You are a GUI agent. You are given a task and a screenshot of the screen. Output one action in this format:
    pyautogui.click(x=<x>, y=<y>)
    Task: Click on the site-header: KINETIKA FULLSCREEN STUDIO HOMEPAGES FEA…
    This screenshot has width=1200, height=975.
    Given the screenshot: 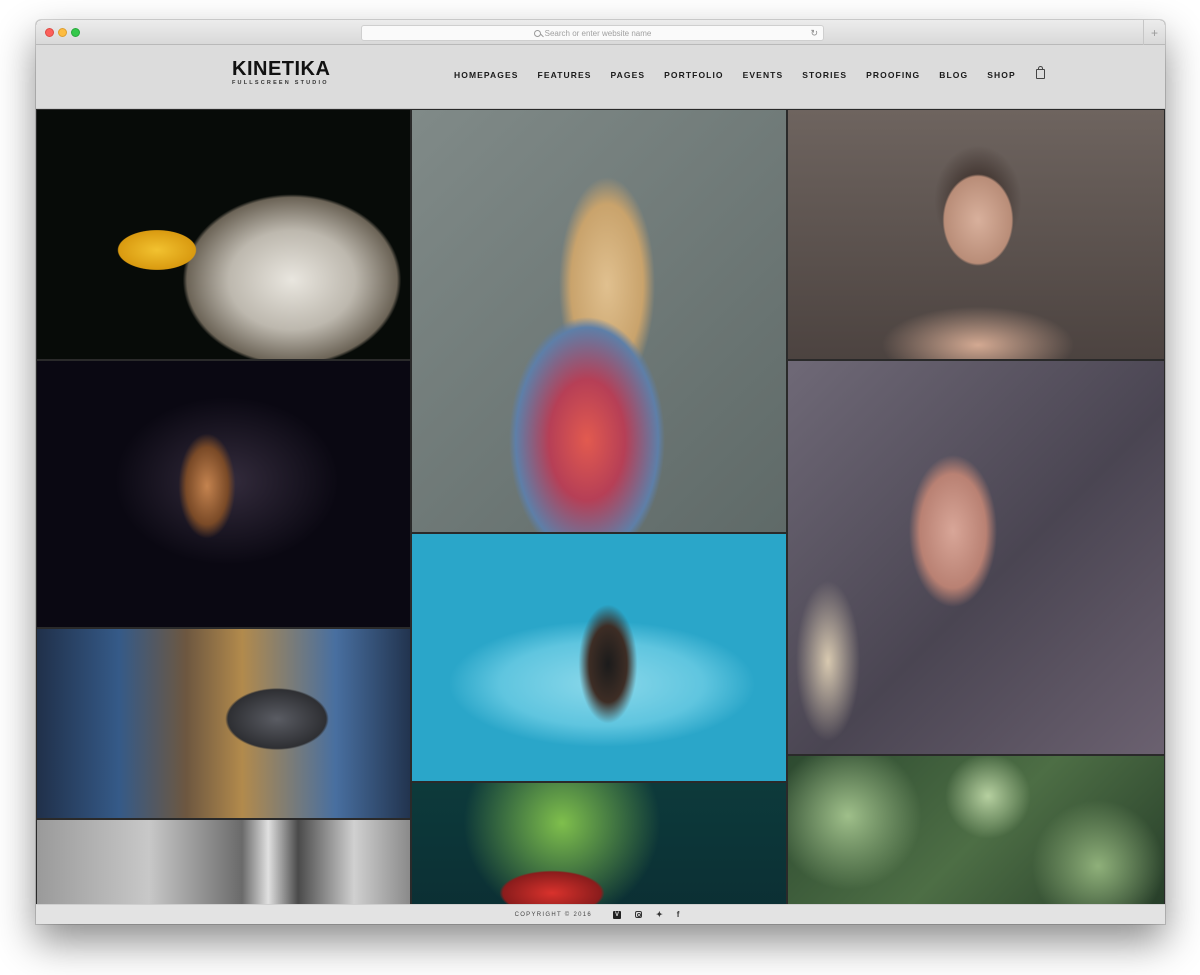 What is the action you would take?
    pyautogui.click(x=600, y=77)
    